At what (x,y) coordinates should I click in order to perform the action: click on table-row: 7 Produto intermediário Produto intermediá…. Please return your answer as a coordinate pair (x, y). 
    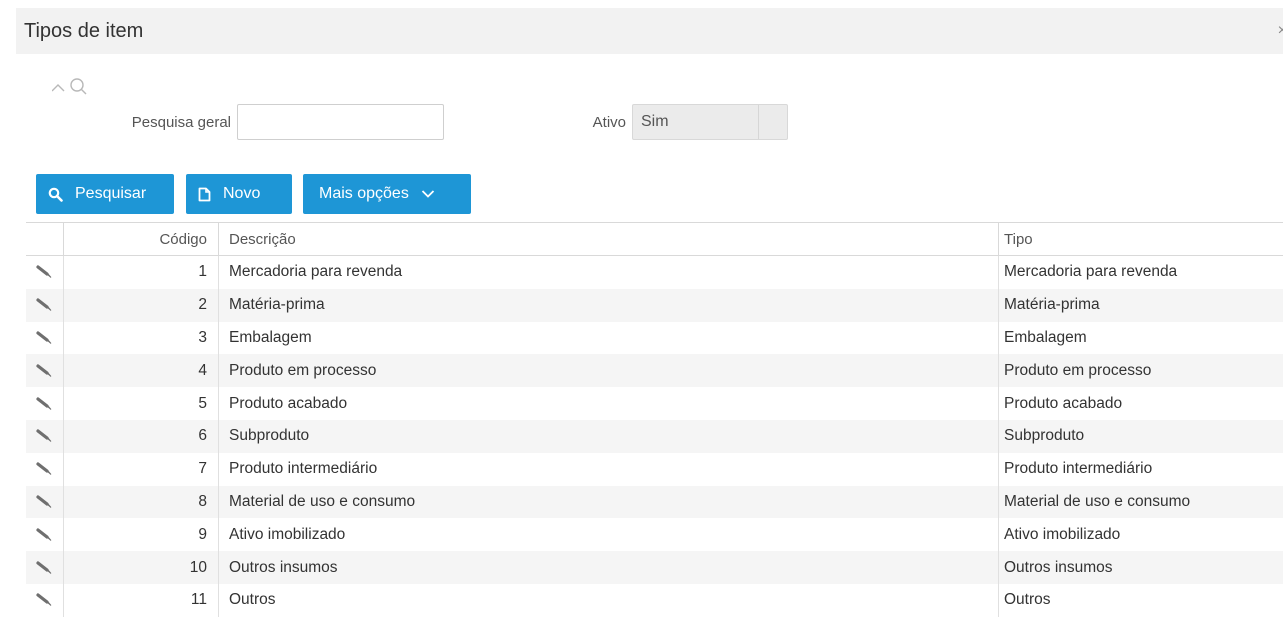
    Looking at the image, I should click on (654, 469).